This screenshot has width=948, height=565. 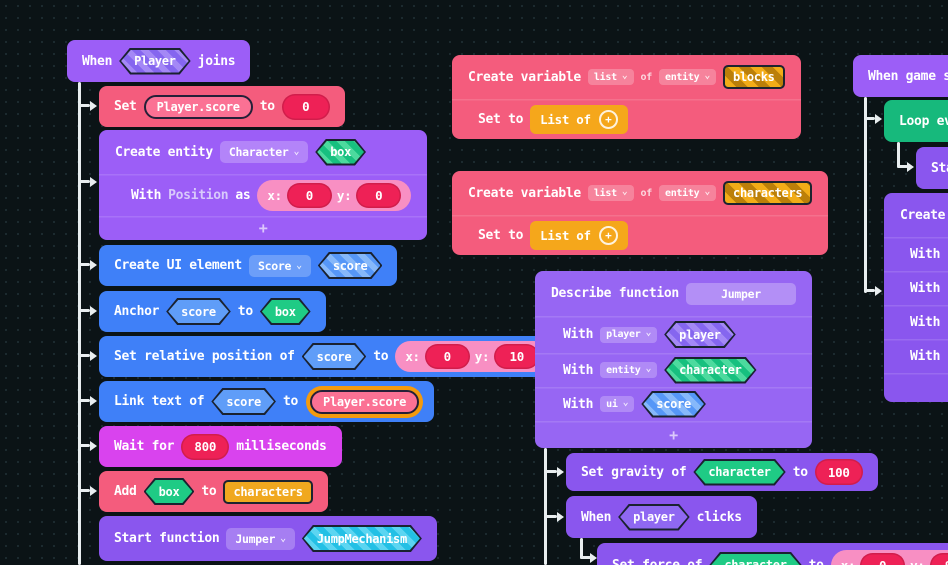 I want to click on block-link-text: Link text of score to Player.score, so click(x=267, y=401).